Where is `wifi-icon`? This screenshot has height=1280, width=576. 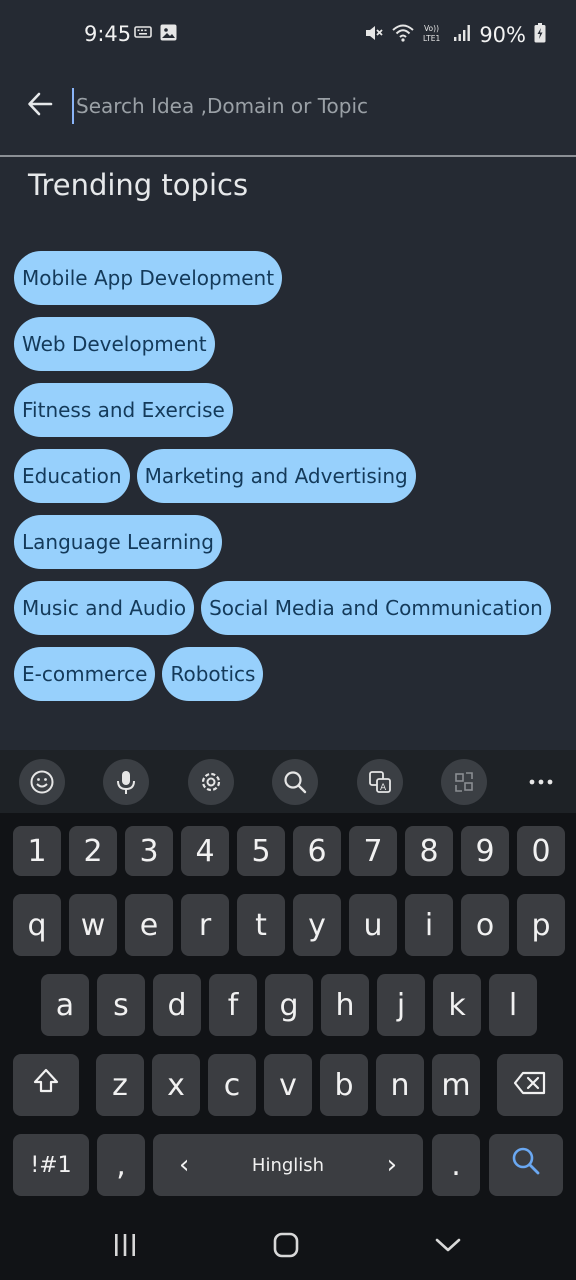 wifi-icon is located at coordinates (403, 35).